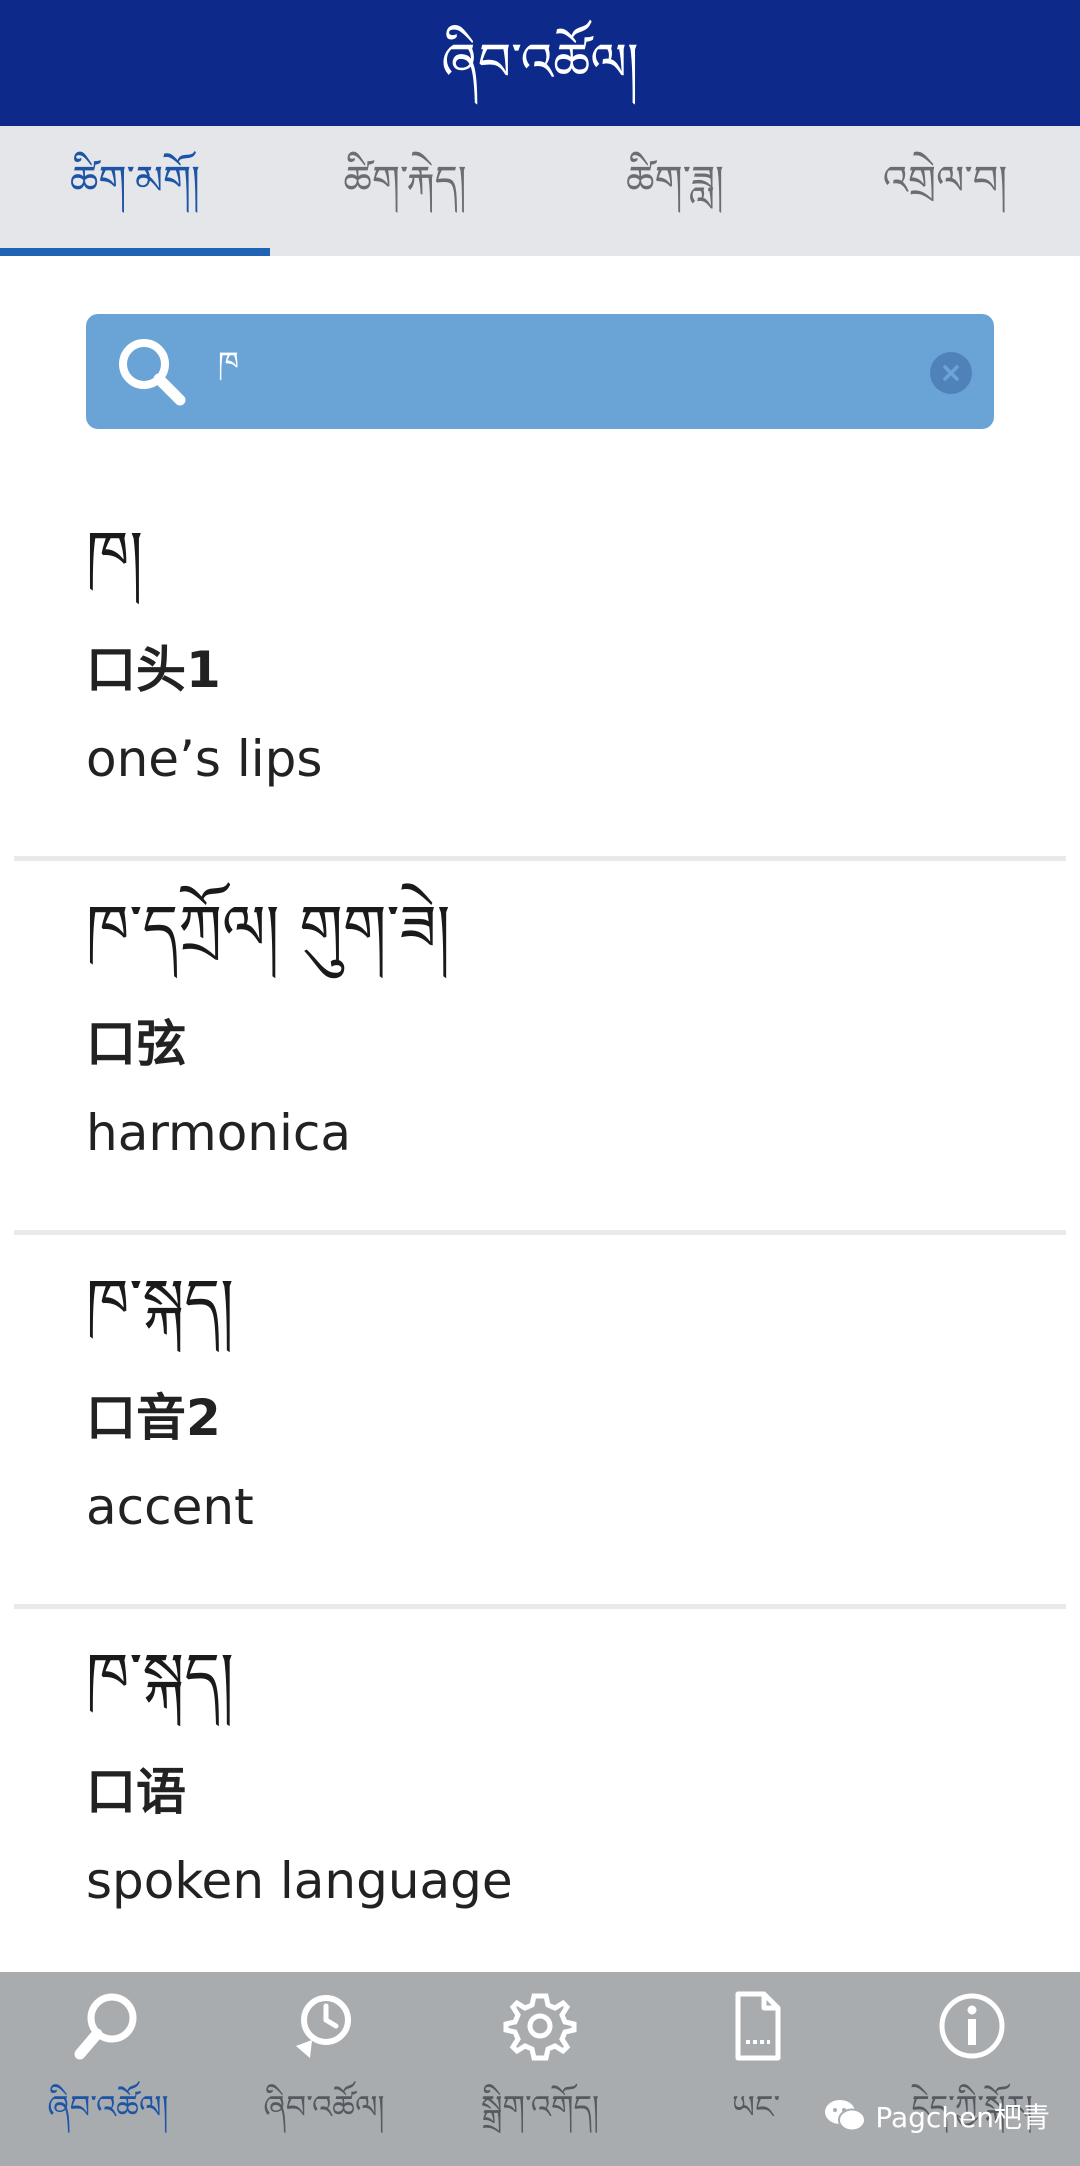  I want to click on tab-label: ཚིག་ཟླ།, so click(675, 180).